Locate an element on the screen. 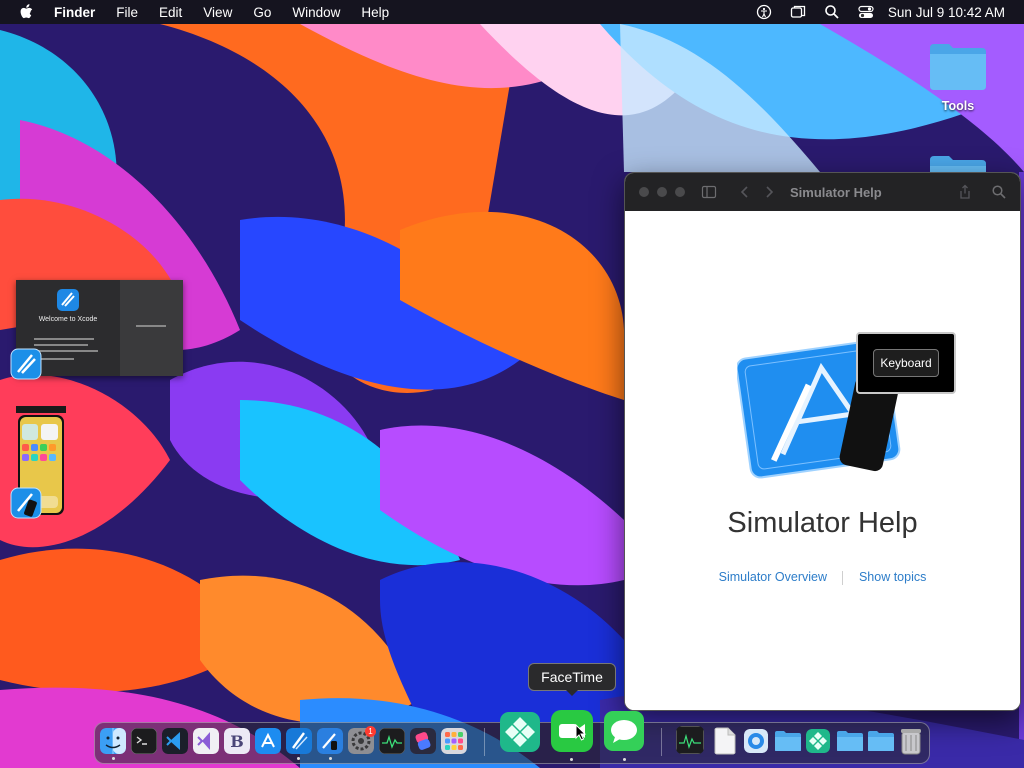 This screenshot has width=1024, height=768. menu-file: File is located at coordinates (127, 12).